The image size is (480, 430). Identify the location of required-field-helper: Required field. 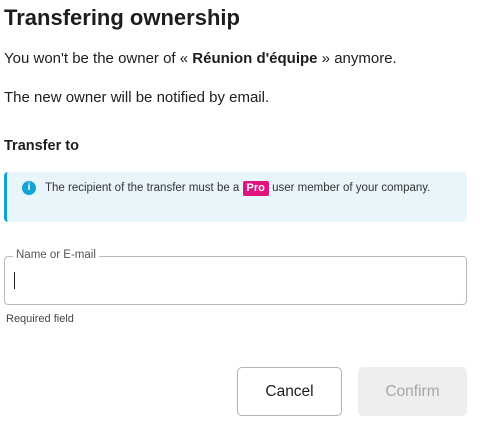
(40, 319).